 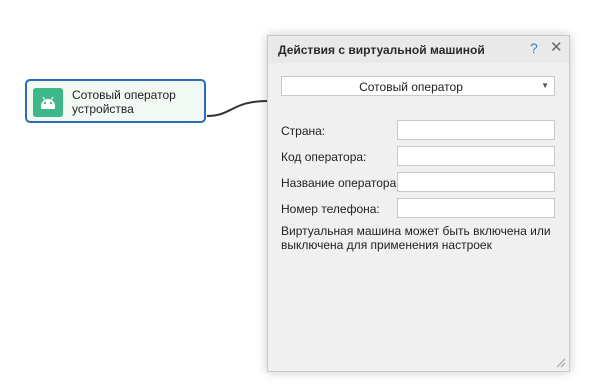 I want to click on chevron-down-icon: ▼, so click(x=545, y=85).